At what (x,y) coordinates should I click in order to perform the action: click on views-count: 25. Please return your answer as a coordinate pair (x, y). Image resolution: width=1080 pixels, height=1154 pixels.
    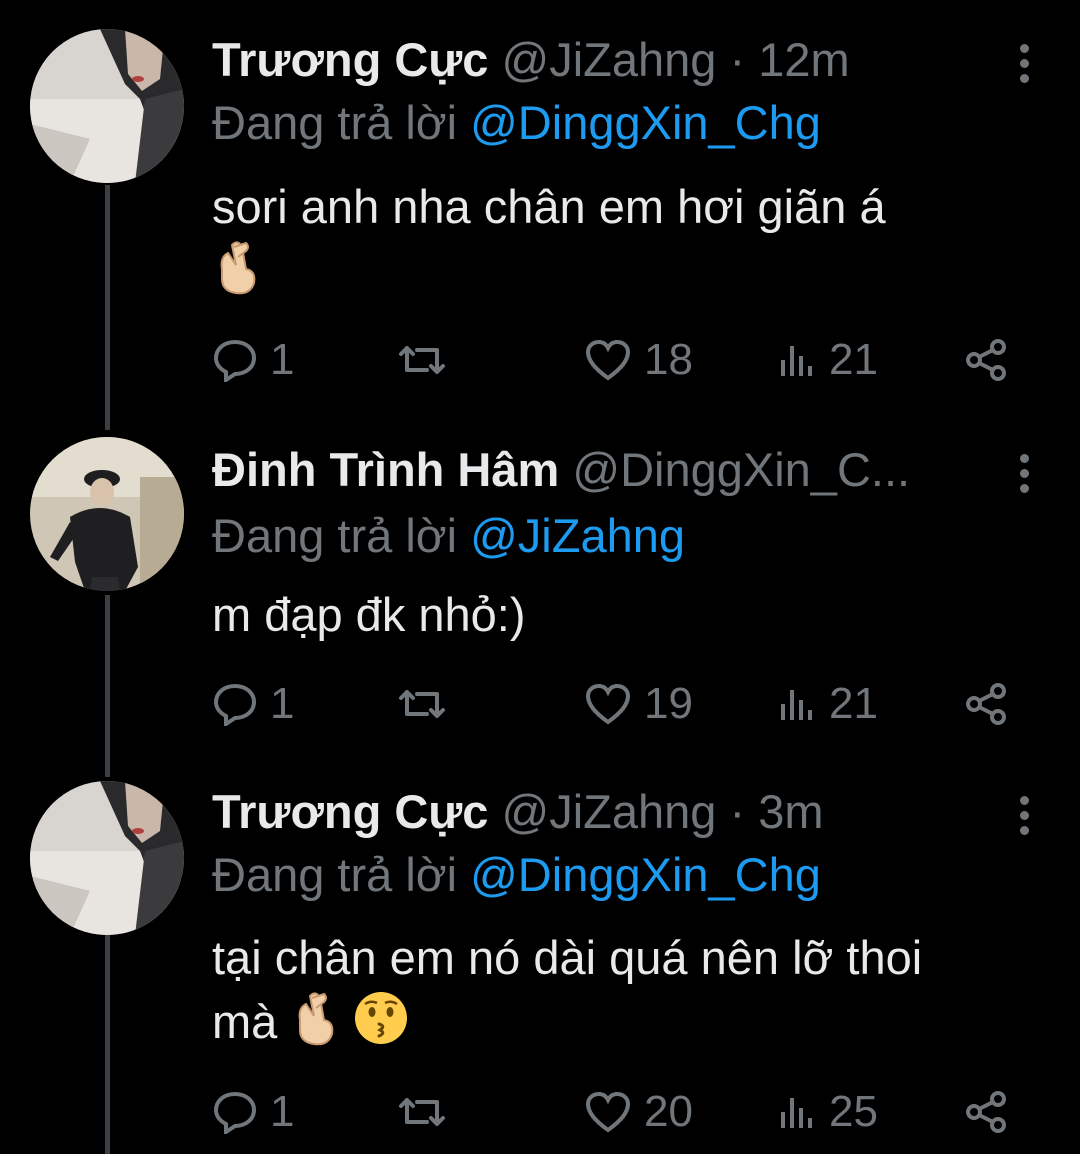
    Looking at the image, I should click on (853, 1111).